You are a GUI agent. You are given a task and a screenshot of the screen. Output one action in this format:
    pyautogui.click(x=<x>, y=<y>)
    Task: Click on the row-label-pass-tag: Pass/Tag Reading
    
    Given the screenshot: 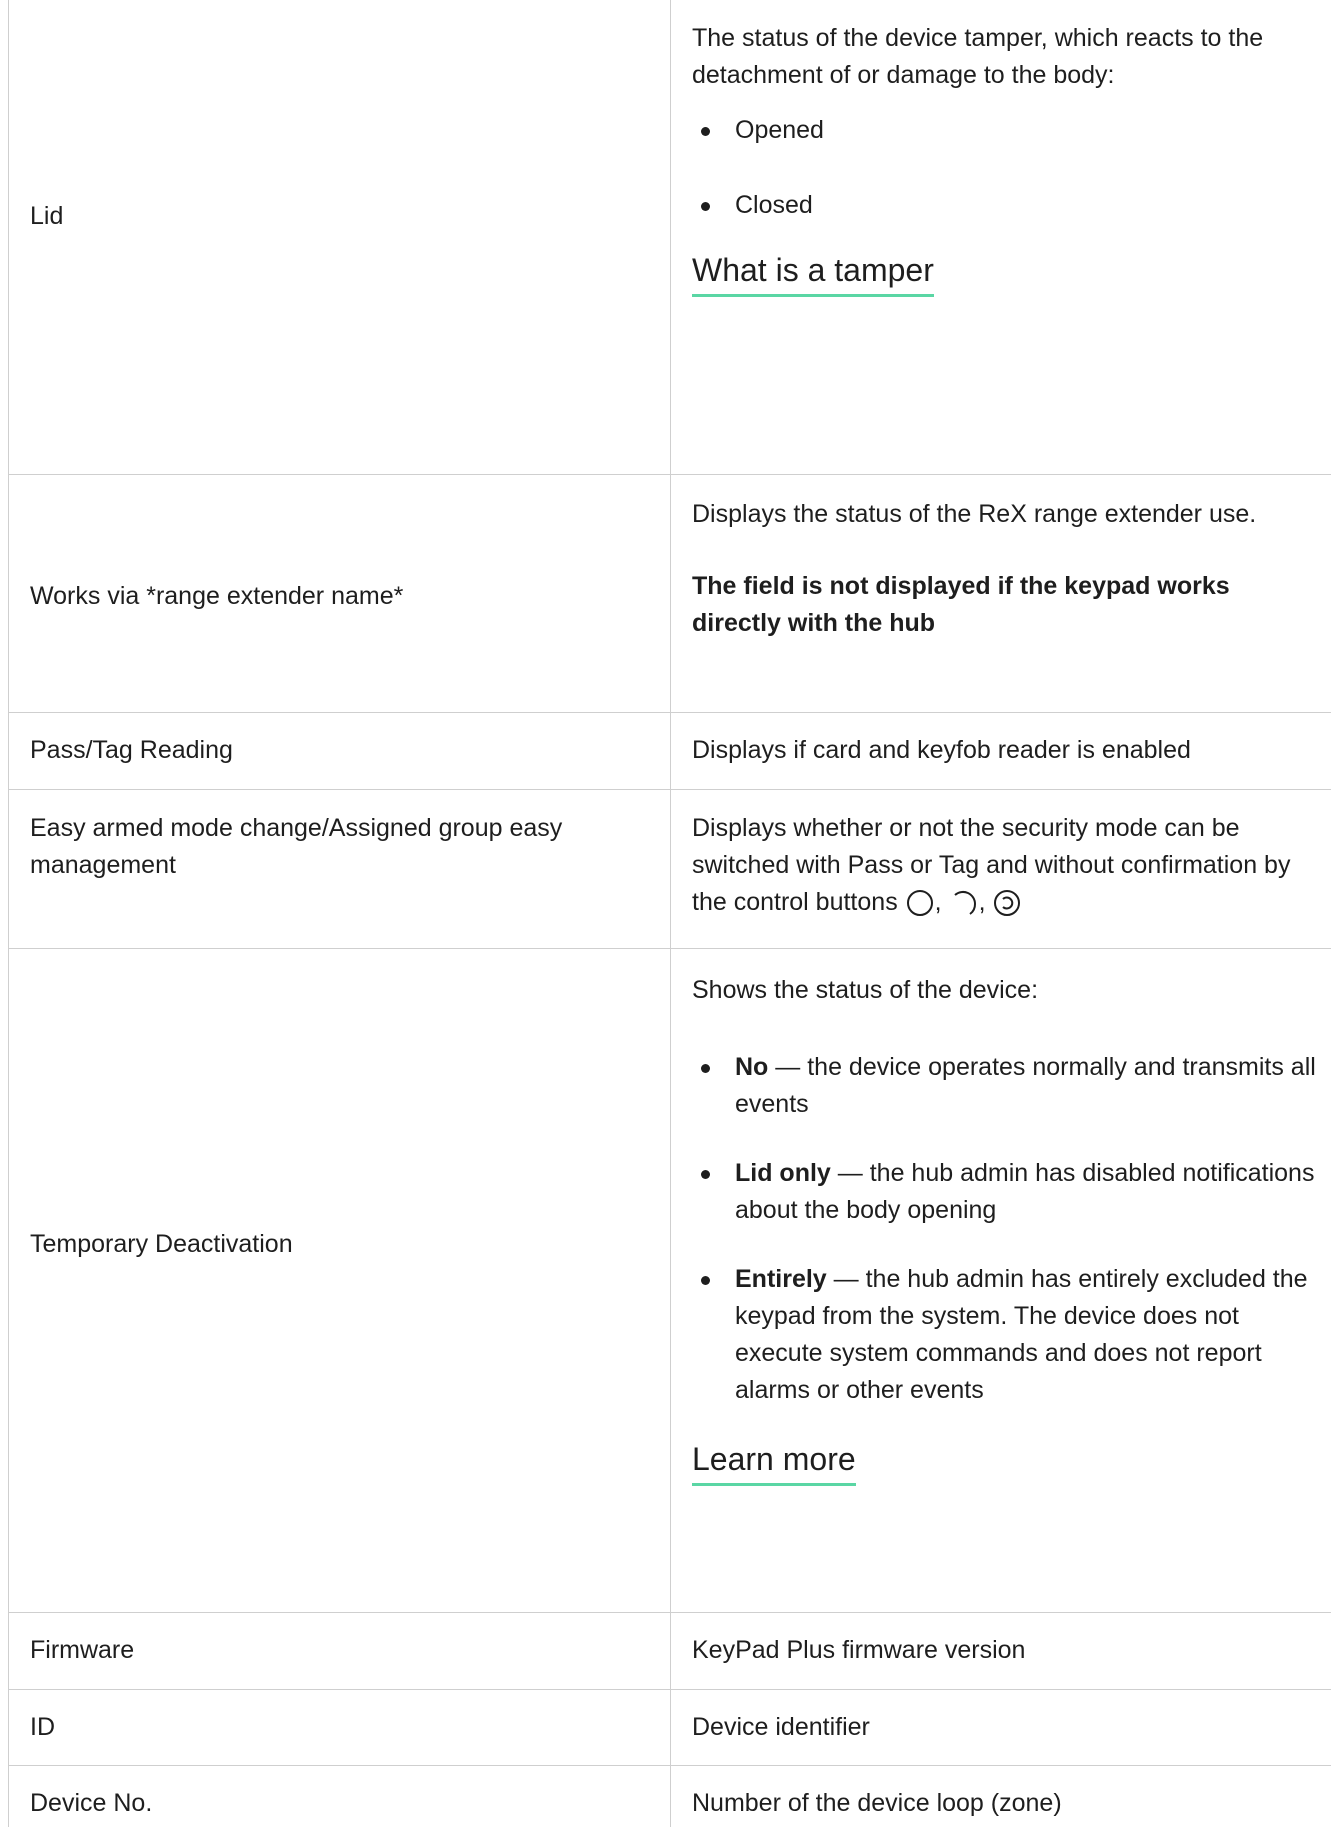 What is the action you would take?
    pyautogui.click(x=131, y=750)
    